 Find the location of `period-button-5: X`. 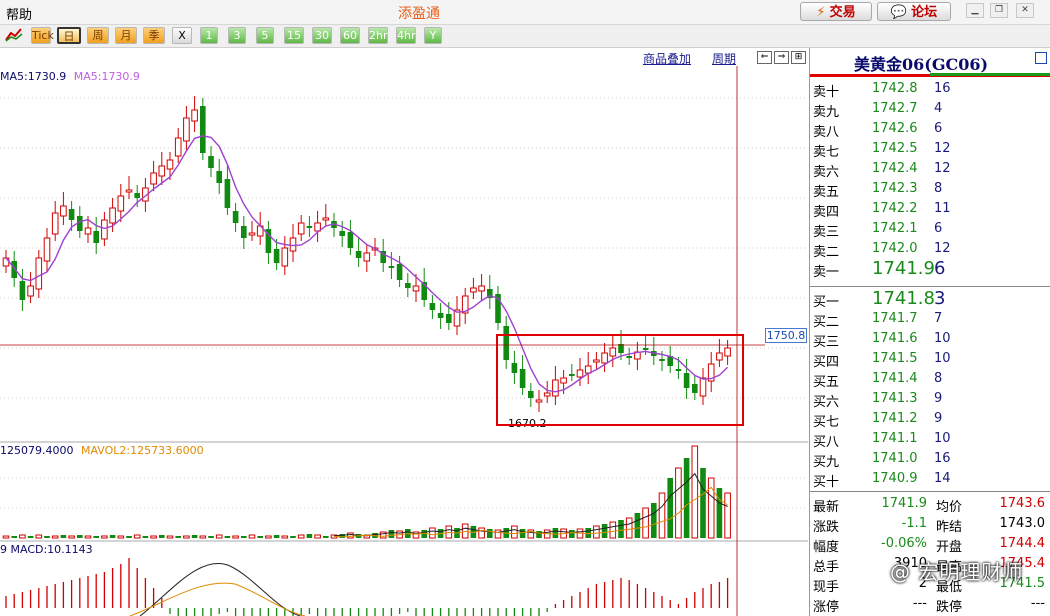

period-button-5: X is located at coordinates (182, 35).